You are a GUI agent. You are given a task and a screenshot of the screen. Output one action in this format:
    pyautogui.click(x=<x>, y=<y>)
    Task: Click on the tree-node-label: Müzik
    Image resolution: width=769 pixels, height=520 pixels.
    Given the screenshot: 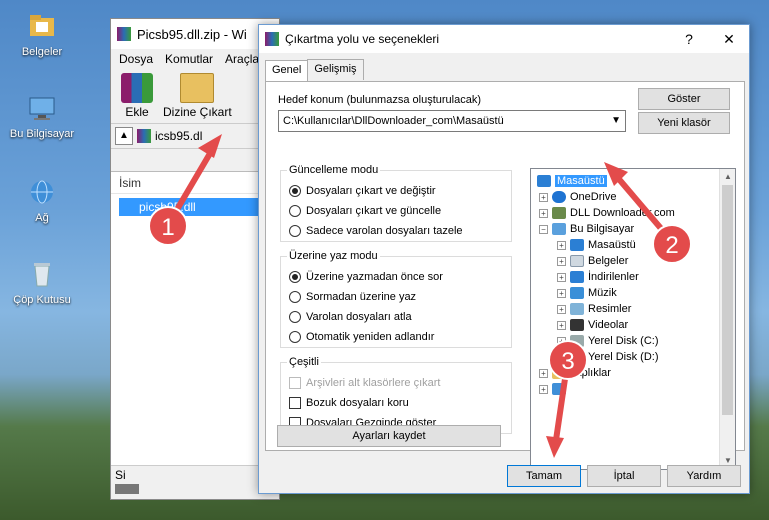 What is the action you would take?
    pyautogui.click(x=602, y=293)
    